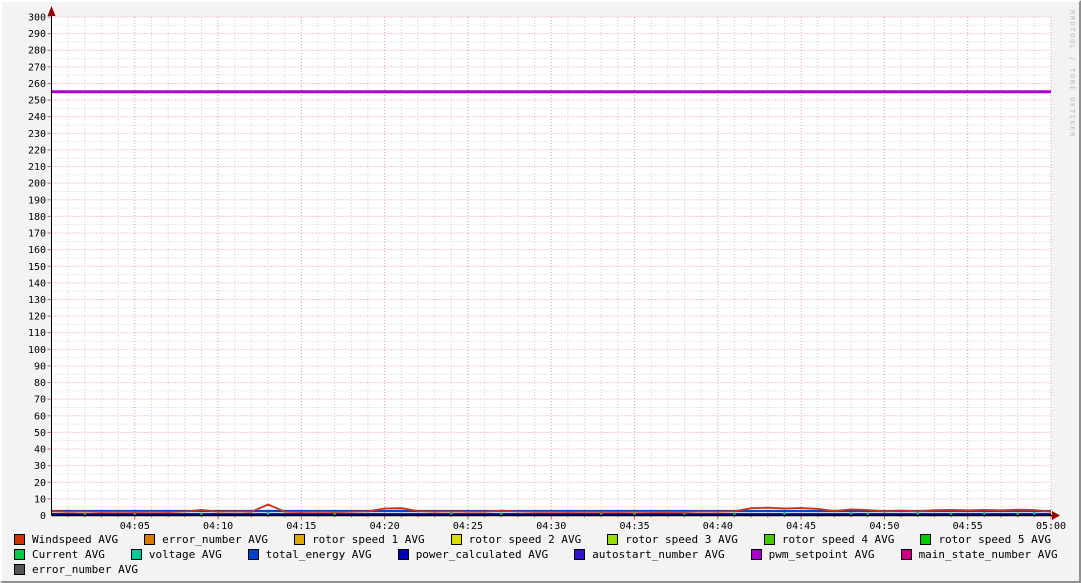  Describe the element at coordinates (185, 554) in the screenshot. I see `legend-label: voltage AVG` at that location.